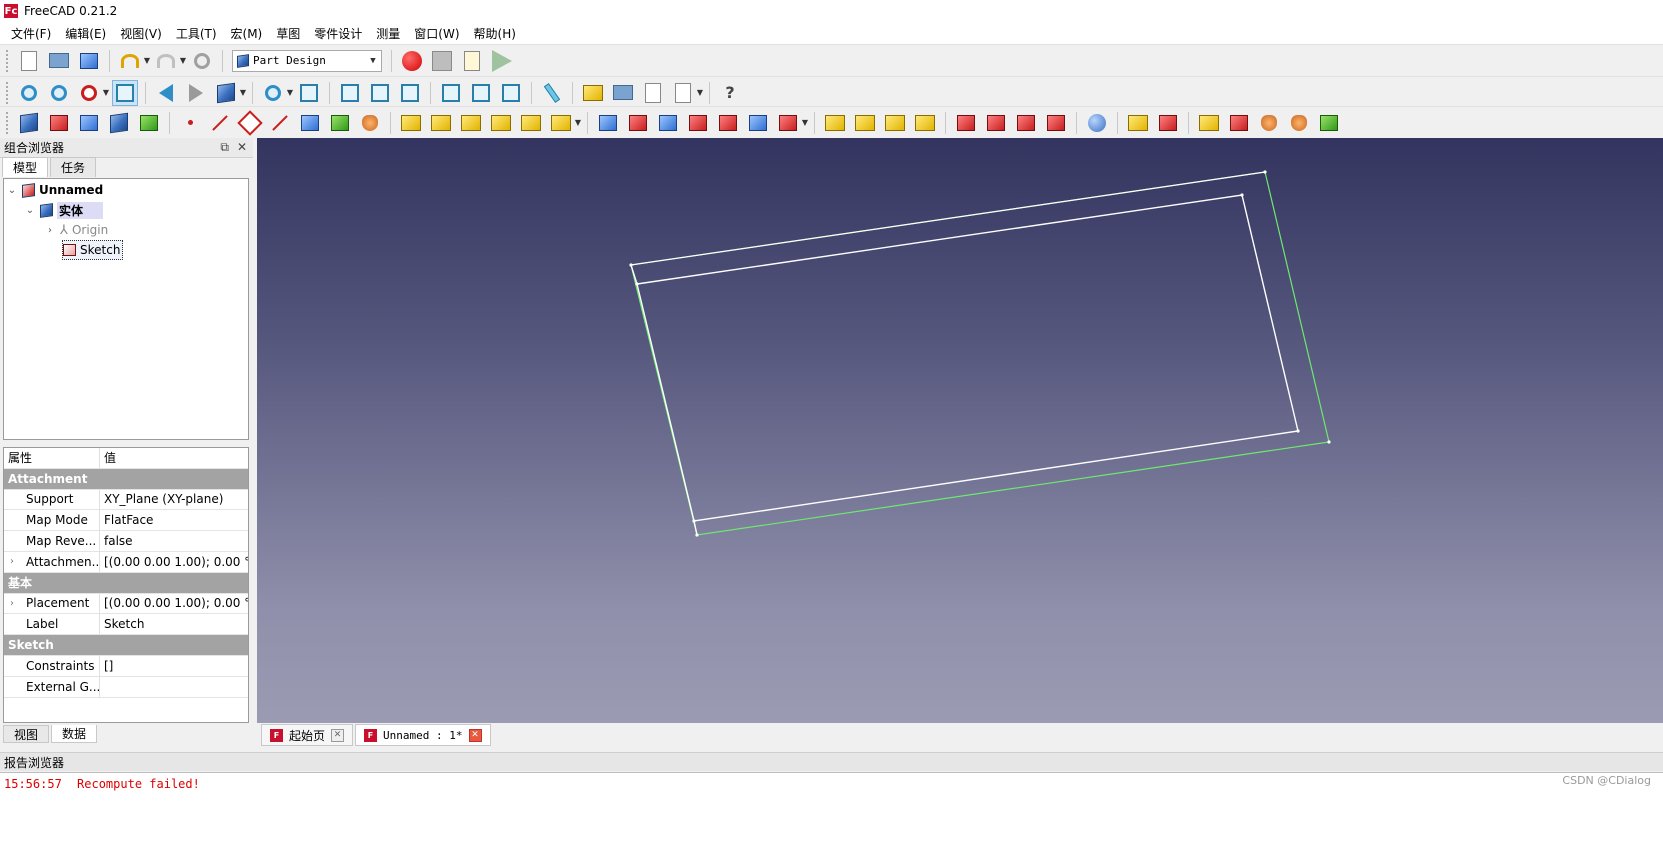  I want to click on property-value: Sketch, so click(174, 624).